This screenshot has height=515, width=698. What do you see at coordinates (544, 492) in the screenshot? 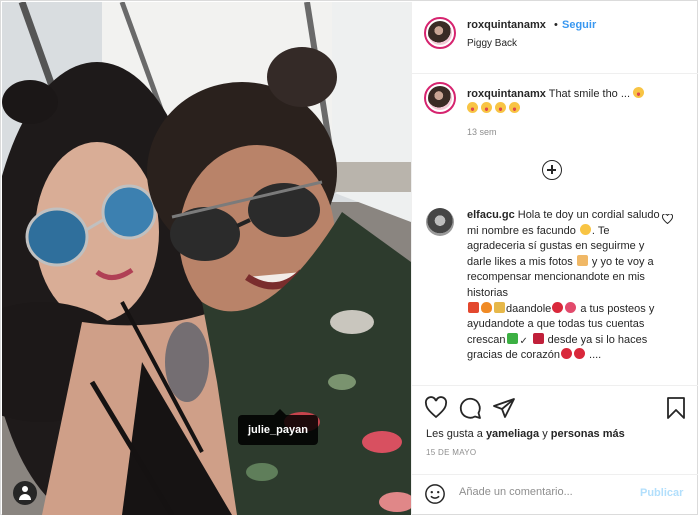
I see `comment-input` at bounding box center [544, 492].